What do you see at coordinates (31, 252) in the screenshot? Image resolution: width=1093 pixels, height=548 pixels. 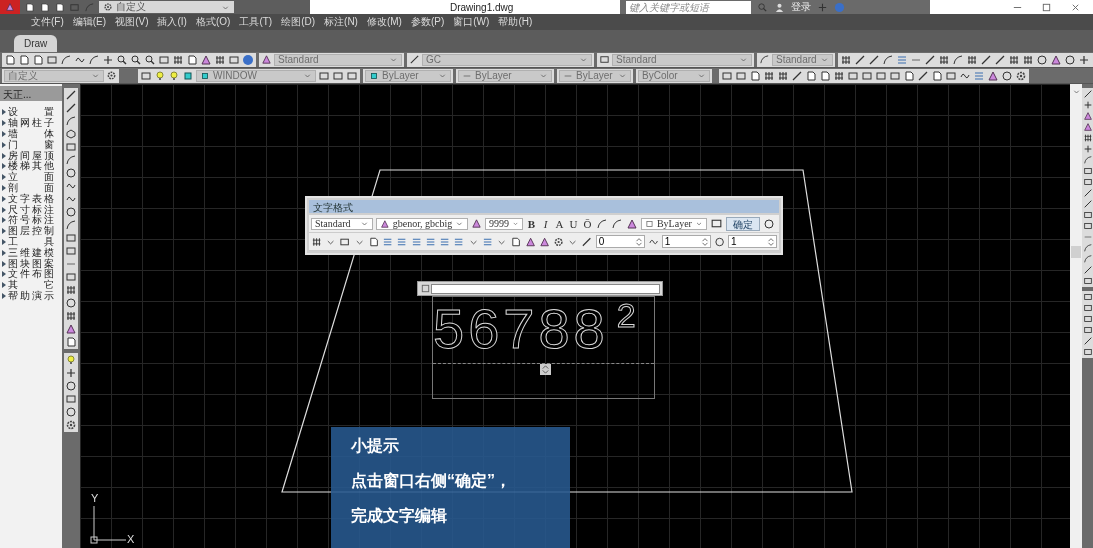 I see `palette-item: 三维建模` at bounding box center [31, 252].